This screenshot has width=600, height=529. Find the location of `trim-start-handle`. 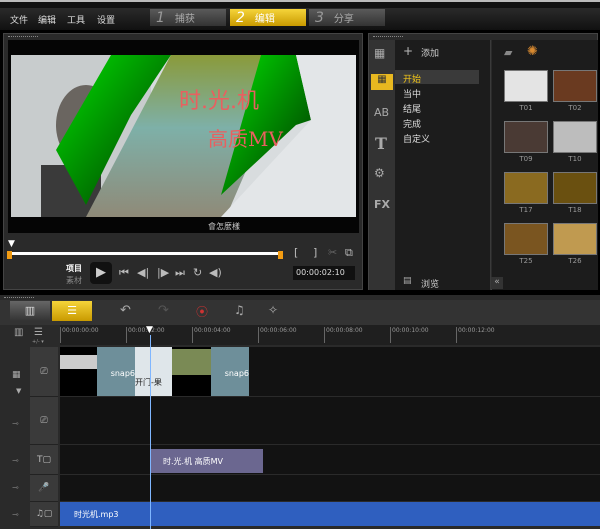

trim-start-handle is located at coordinates (9, 255).